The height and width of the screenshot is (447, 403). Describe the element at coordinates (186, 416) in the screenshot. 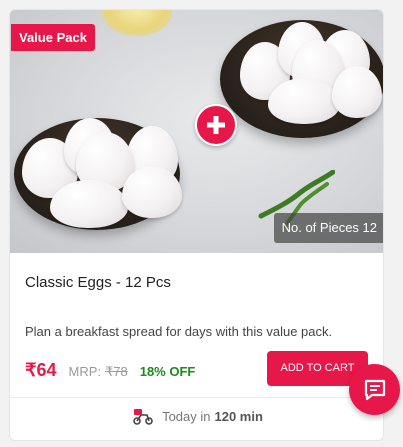

I see `delivery-prefix: Today in` at that location.